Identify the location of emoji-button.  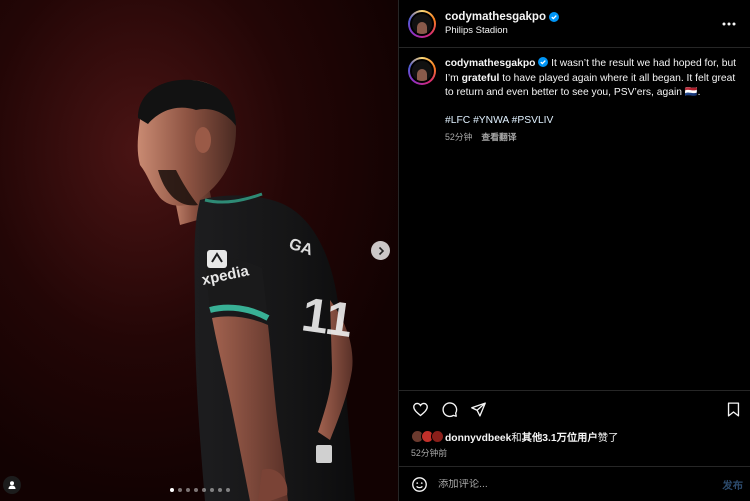
(419, 484).